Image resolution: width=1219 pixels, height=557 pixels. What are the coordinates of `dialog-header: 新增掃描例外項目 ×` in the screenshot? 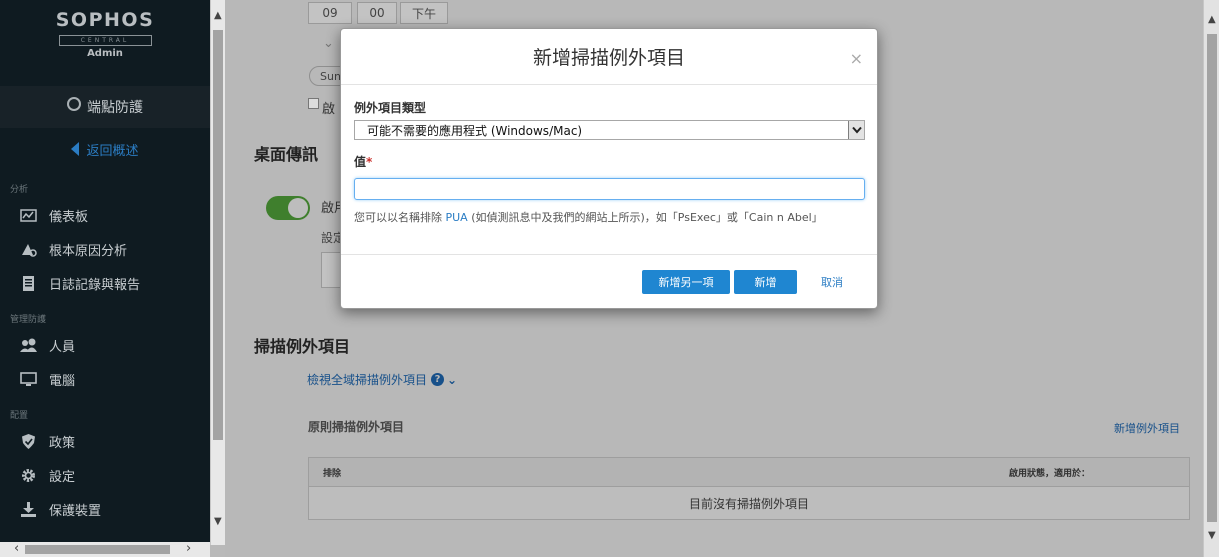 It's located at (609, 57).